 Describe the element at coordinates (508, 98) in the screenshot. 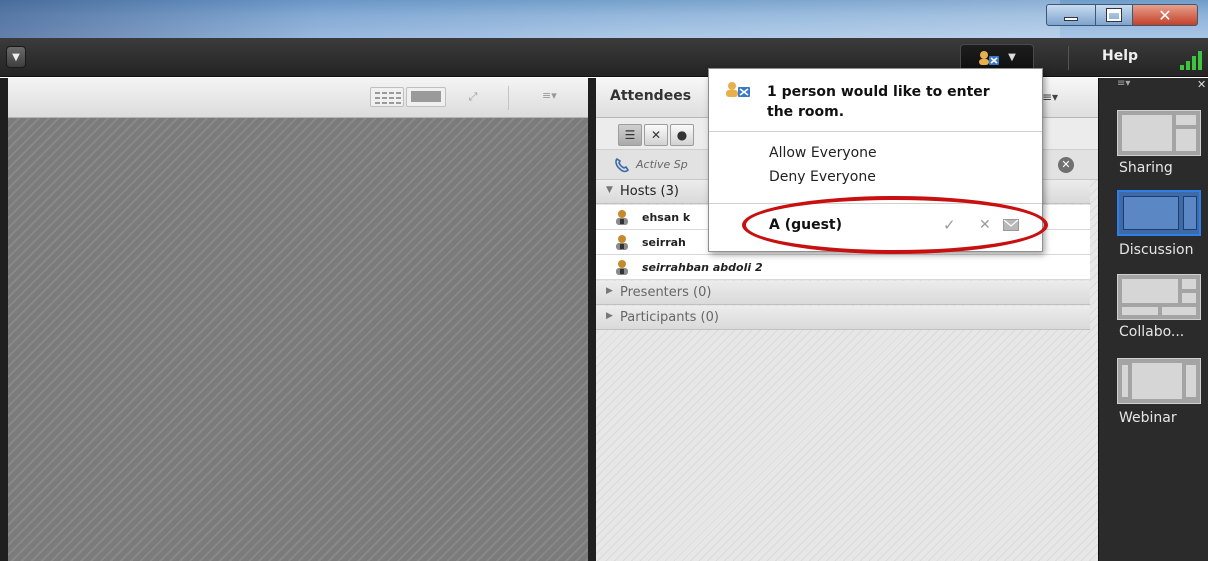

I see `pod-header-divider` at that location.